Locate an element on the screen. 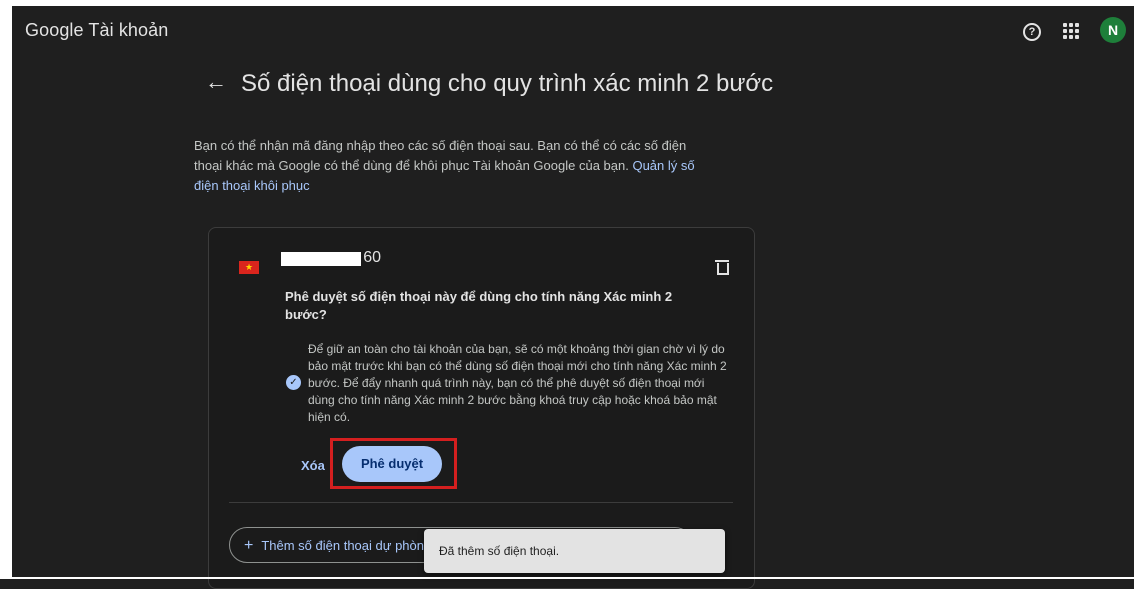 This screenshot has width=1134, height=589. brand-logo: Google Tài khoản is located at coordinates (96, 30).